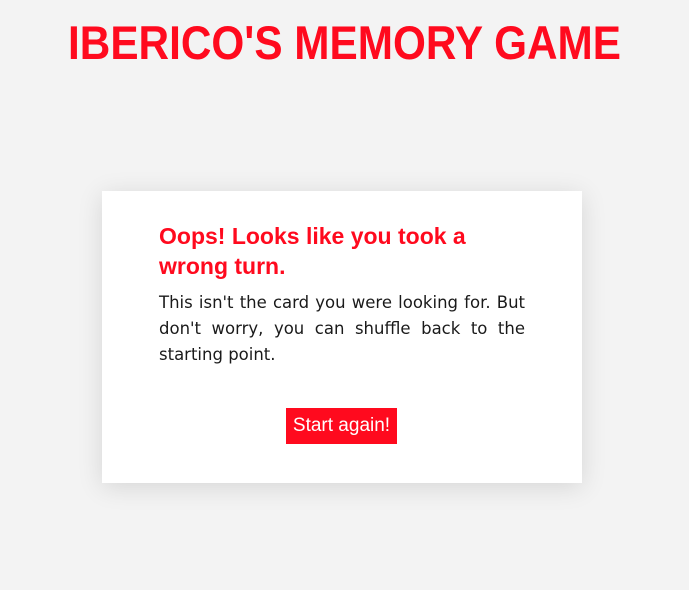 This screenshot has height=590, width=689. Describe the element at coordinates (341, 426) in the screenshot. I see `start-again-button: Start again!` at that location.